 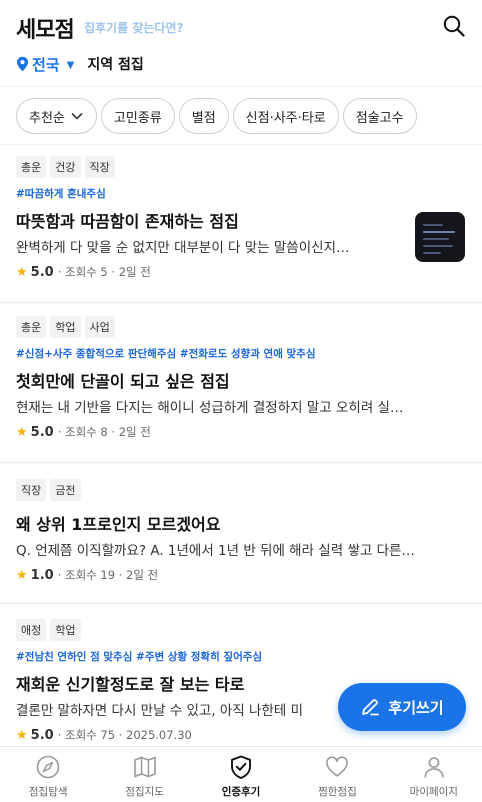 I want to click on pencil-icon, so click(x=371, y=707).